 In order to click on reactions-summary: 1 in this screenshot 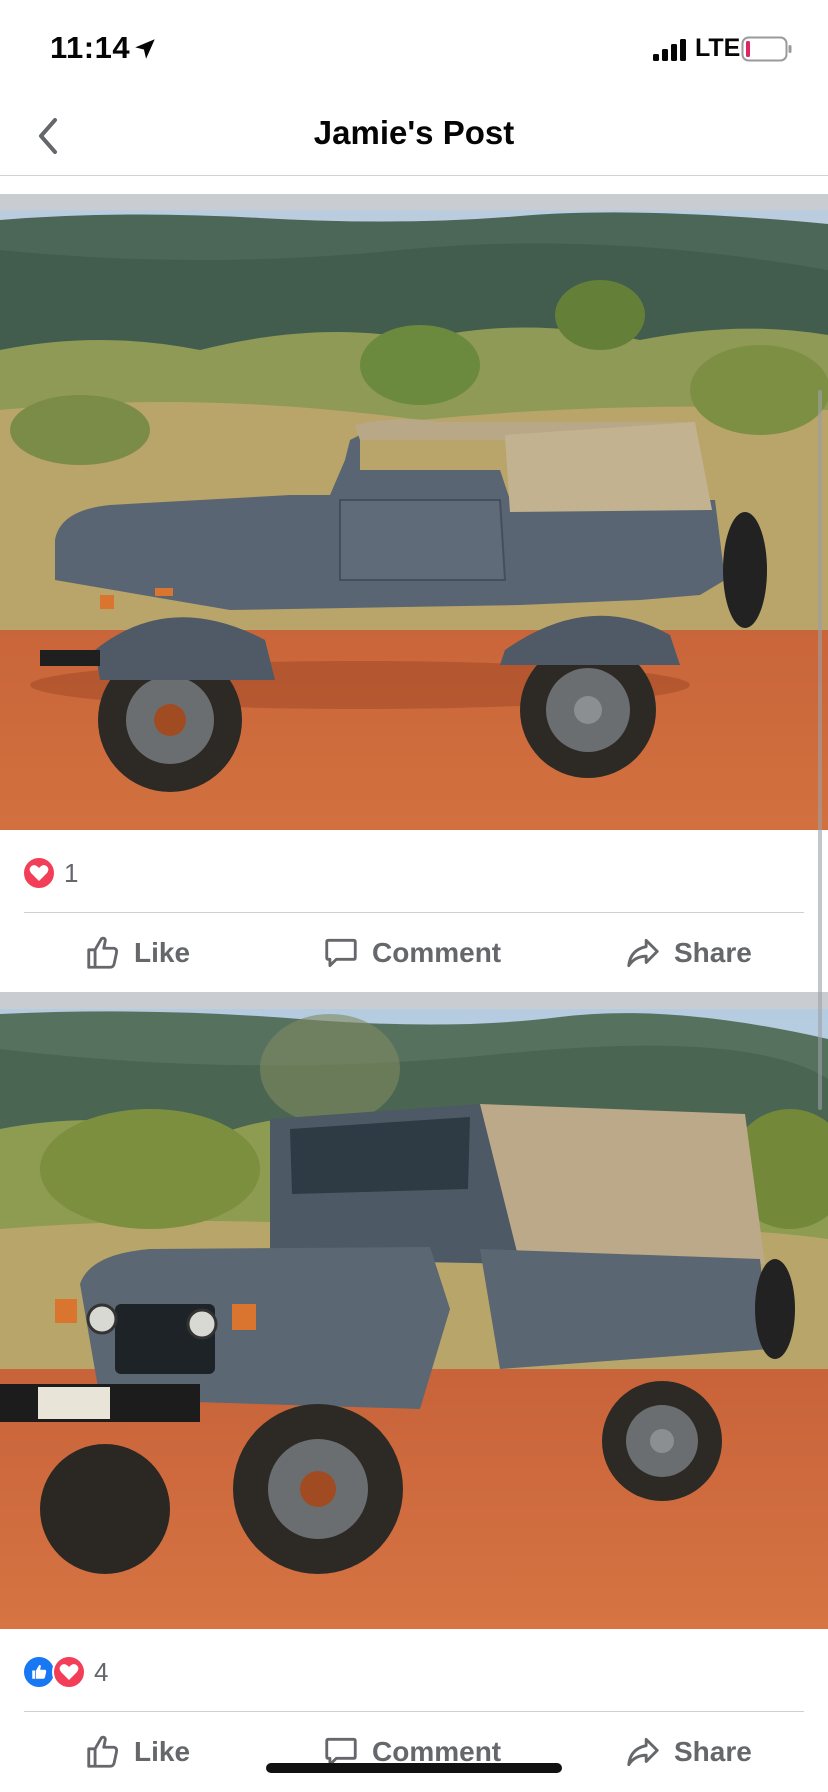, I will do `click(50, 873)`.